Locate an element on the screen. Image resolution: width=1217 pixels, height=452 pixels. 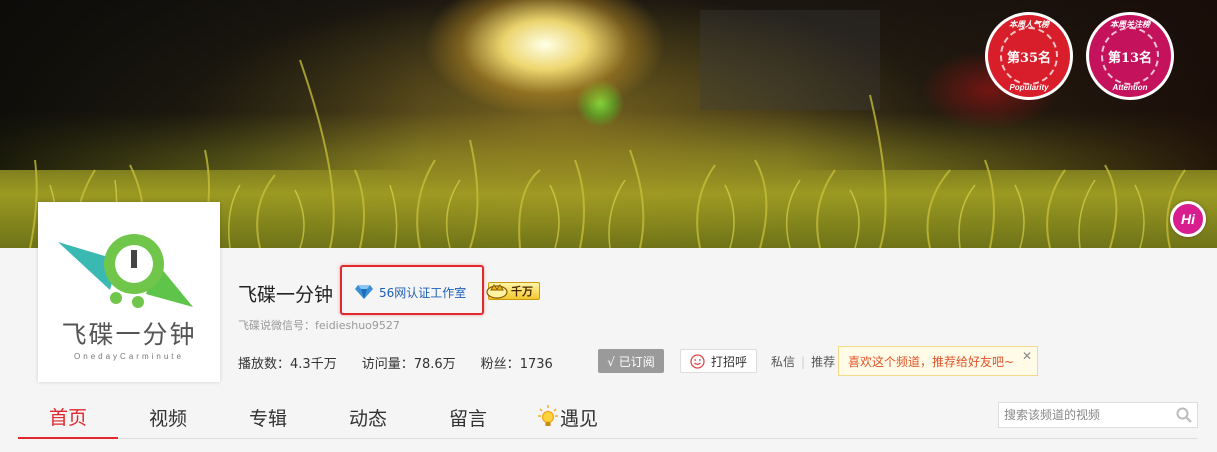
medal-rank: 第35名 is located at coordinates (1029, 58).